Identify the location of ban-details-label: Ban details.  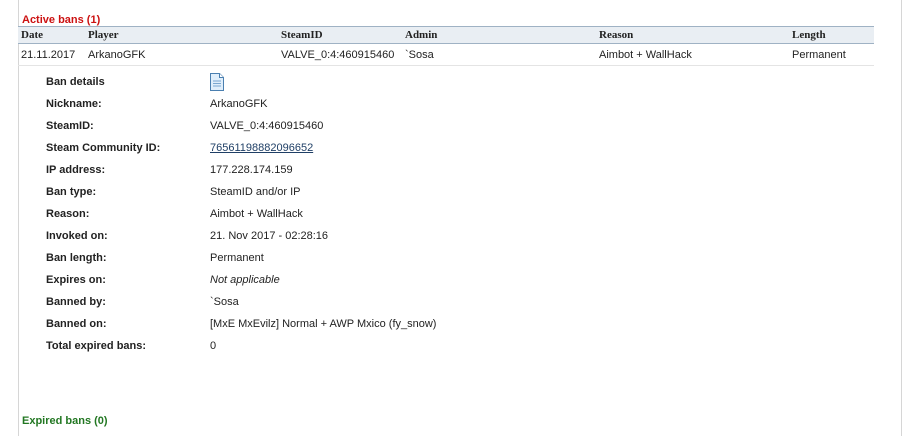
(75, 82).